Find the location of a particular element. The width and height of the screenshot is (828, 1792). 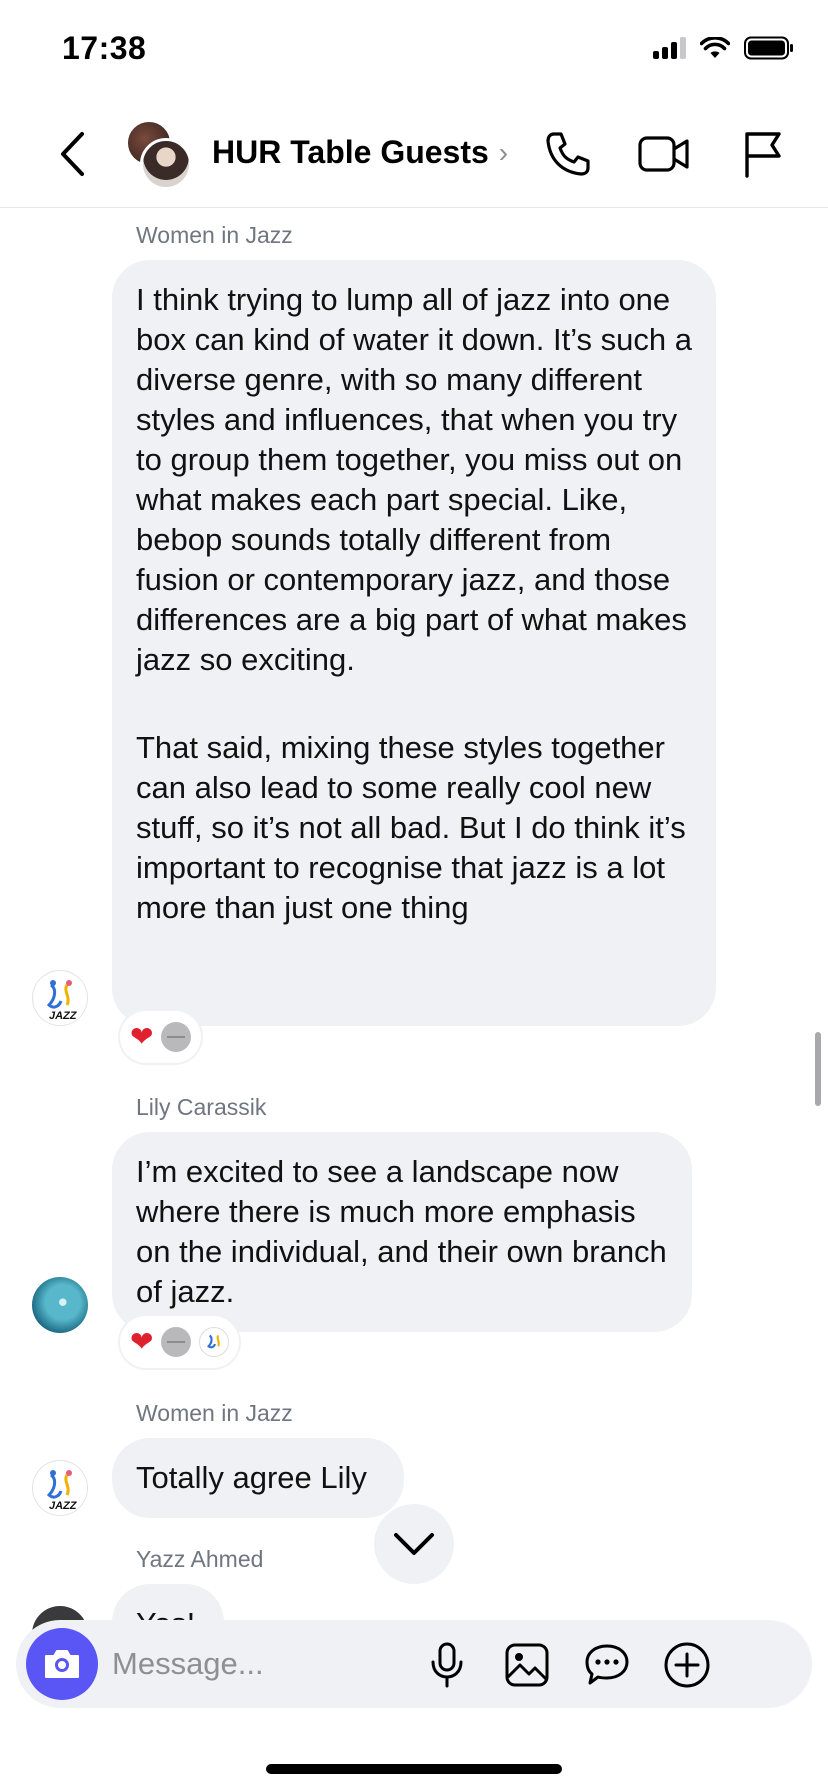

message-input is located at coordinates (292, 1664).